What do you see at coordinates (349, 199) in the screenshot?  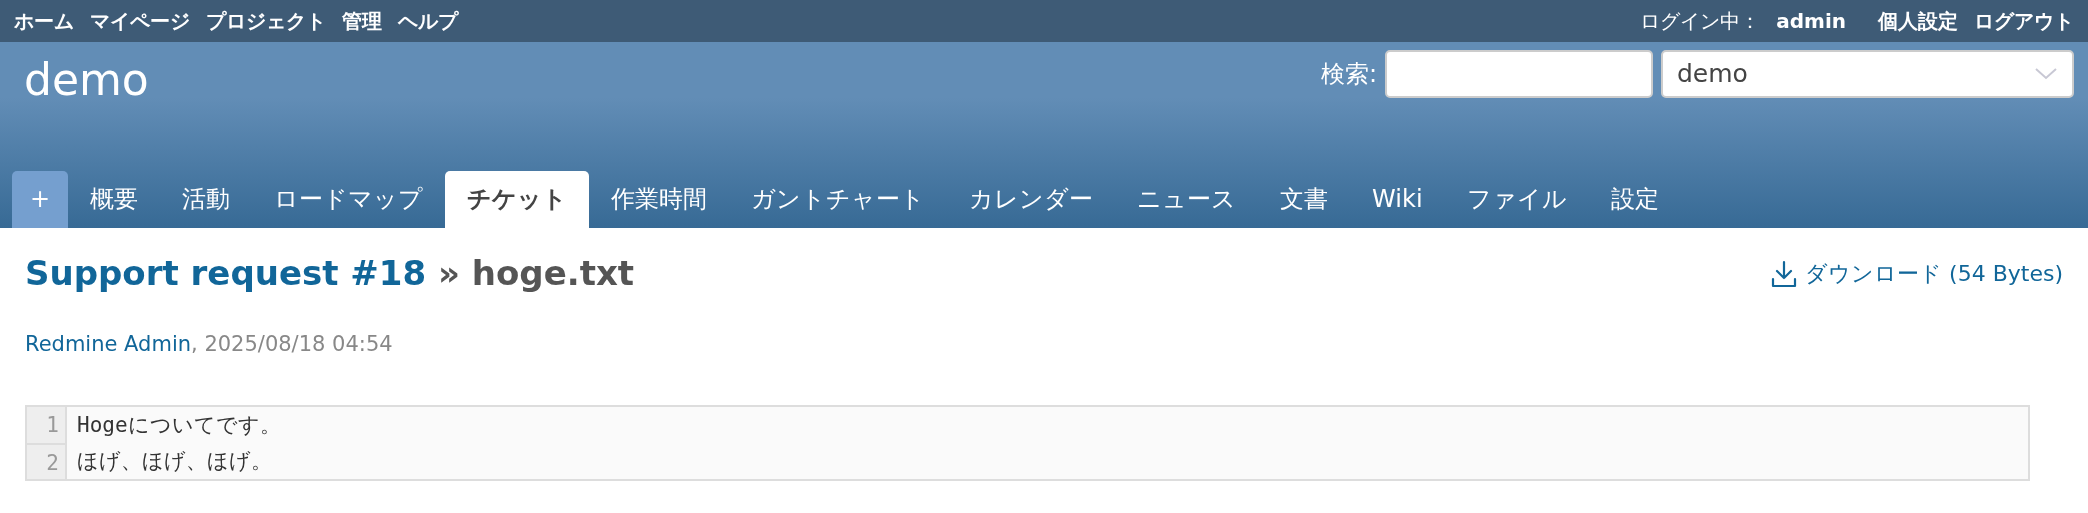 I see `project-tab: ロードマップ` at bounding box center [349, 199].